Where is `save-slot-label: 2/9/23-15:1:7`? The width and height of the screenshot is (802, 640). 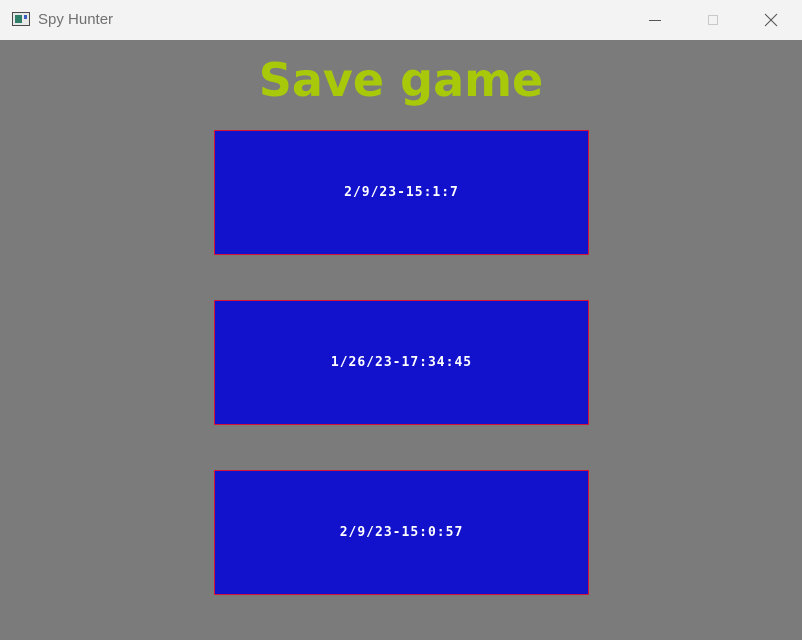 save-slot-label: 2/9/23-15:1:7 is located at coordinates (401, 192).